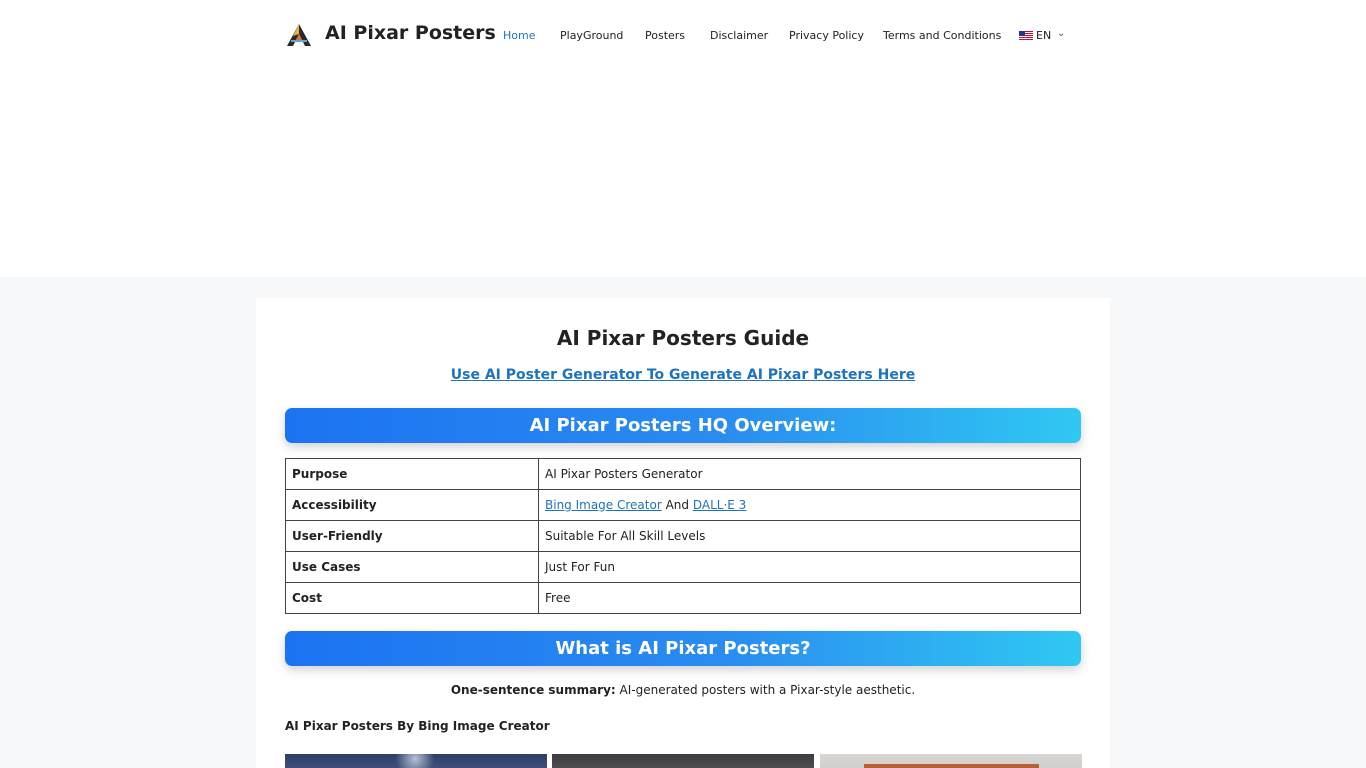 The width and height of the screenshot is (1366, 768). What do you see at coordinates (809, 474) in the screenshot?
I see `row-value: AI Pixar Posters Generator` at bounding box center [809, 474].